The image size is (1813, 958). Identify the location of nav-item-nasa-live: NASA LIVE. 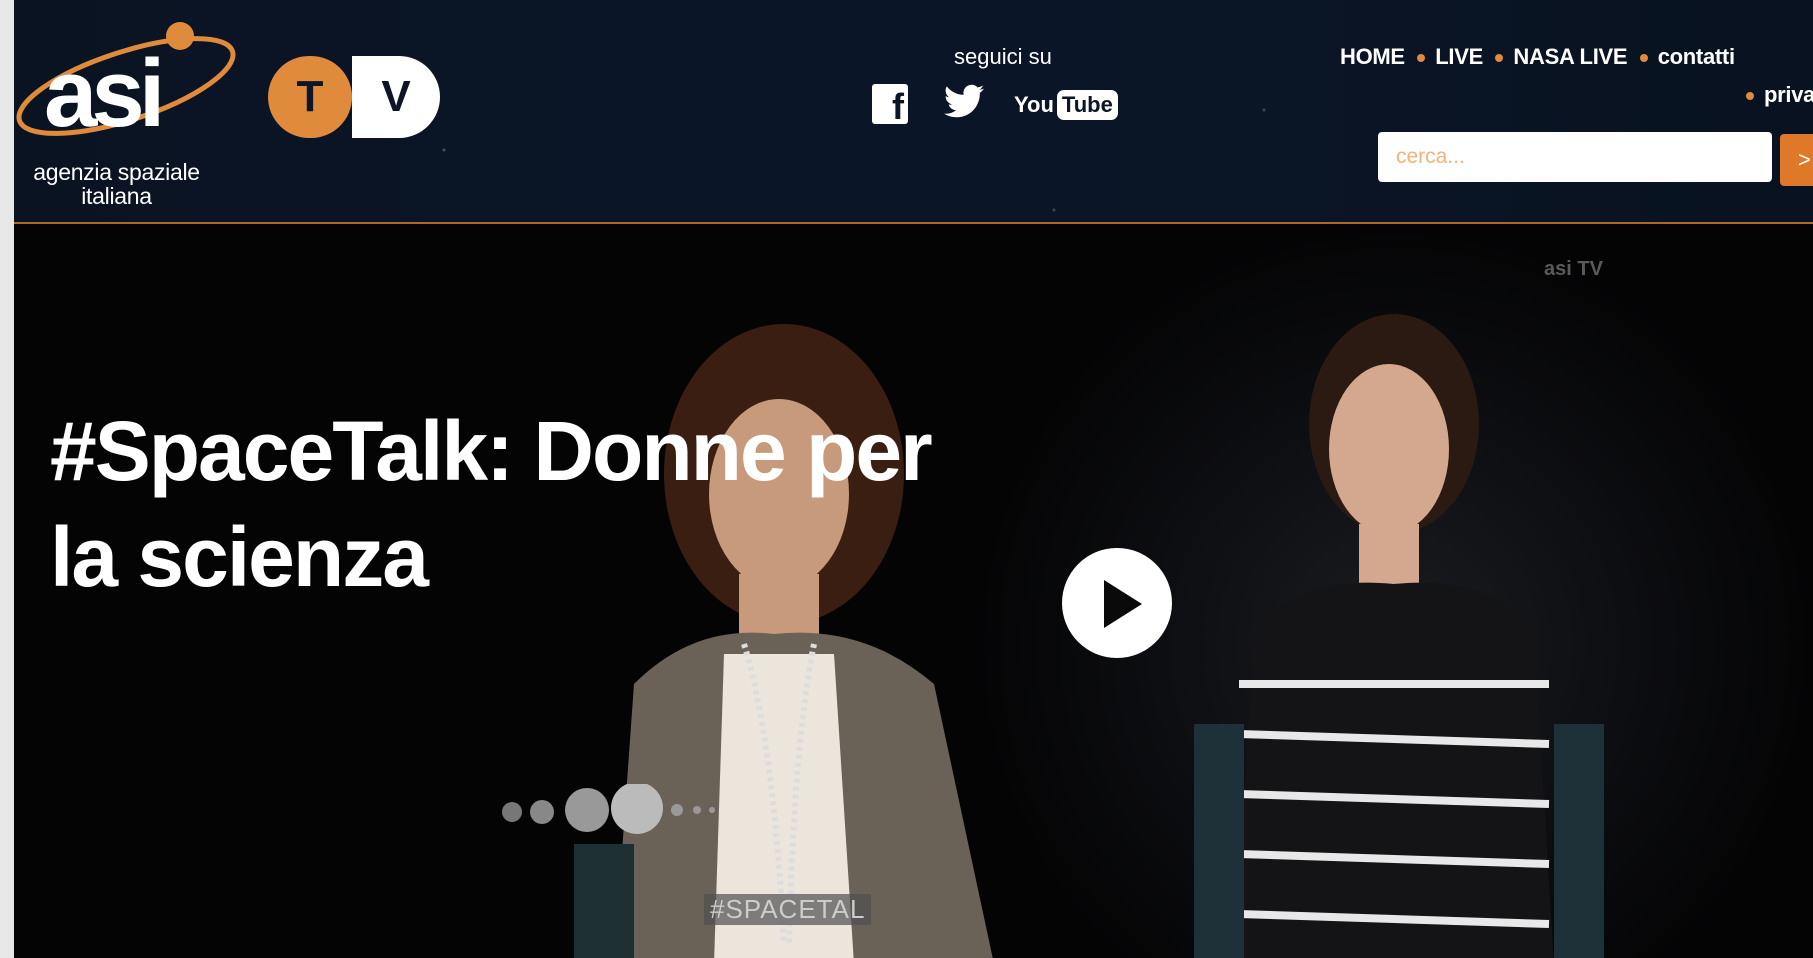
(1561, 57).